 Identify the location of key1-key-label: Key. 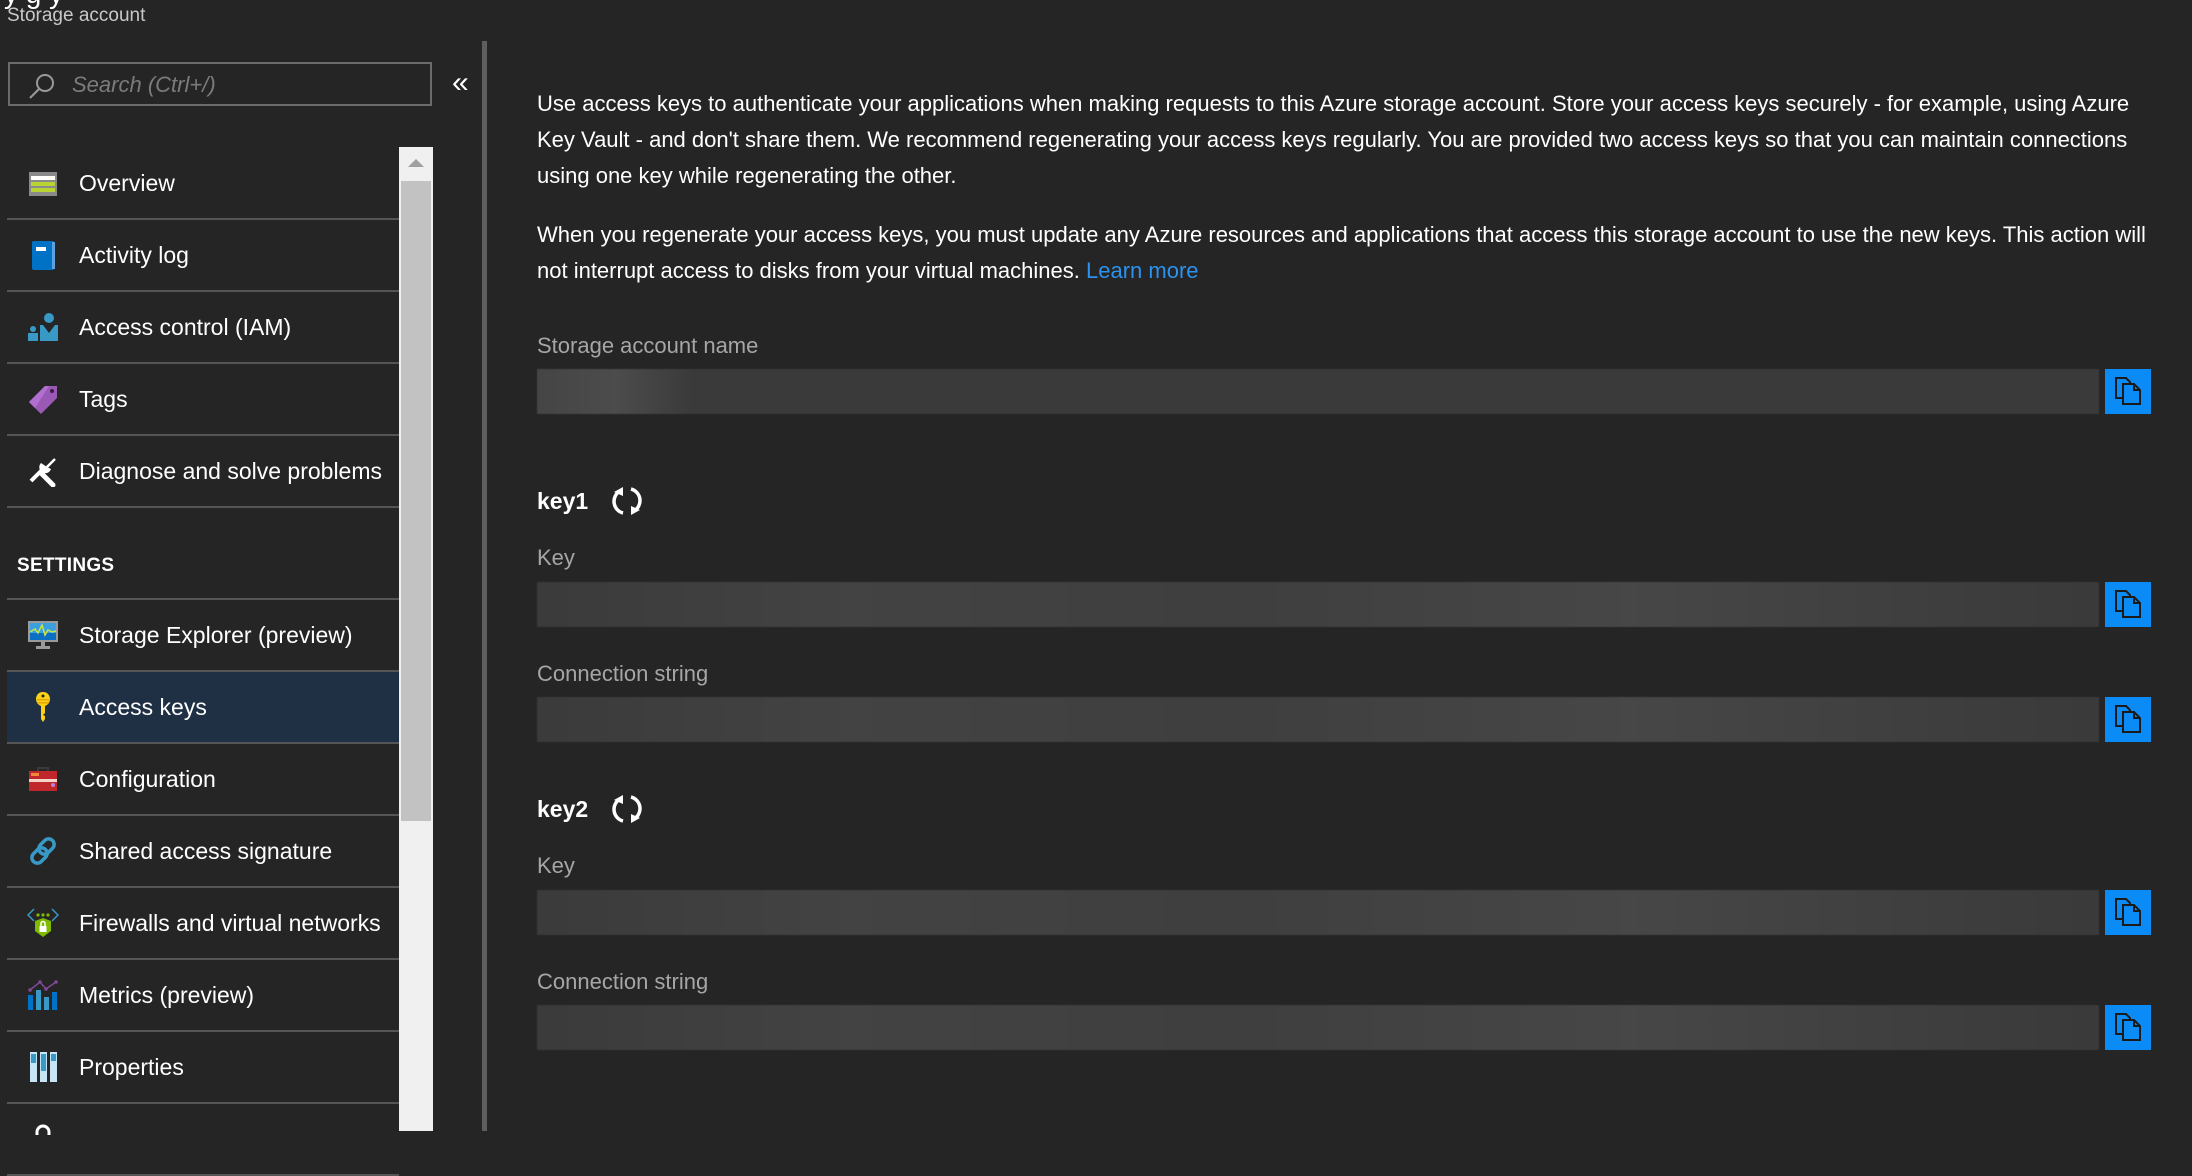
(556, 557).